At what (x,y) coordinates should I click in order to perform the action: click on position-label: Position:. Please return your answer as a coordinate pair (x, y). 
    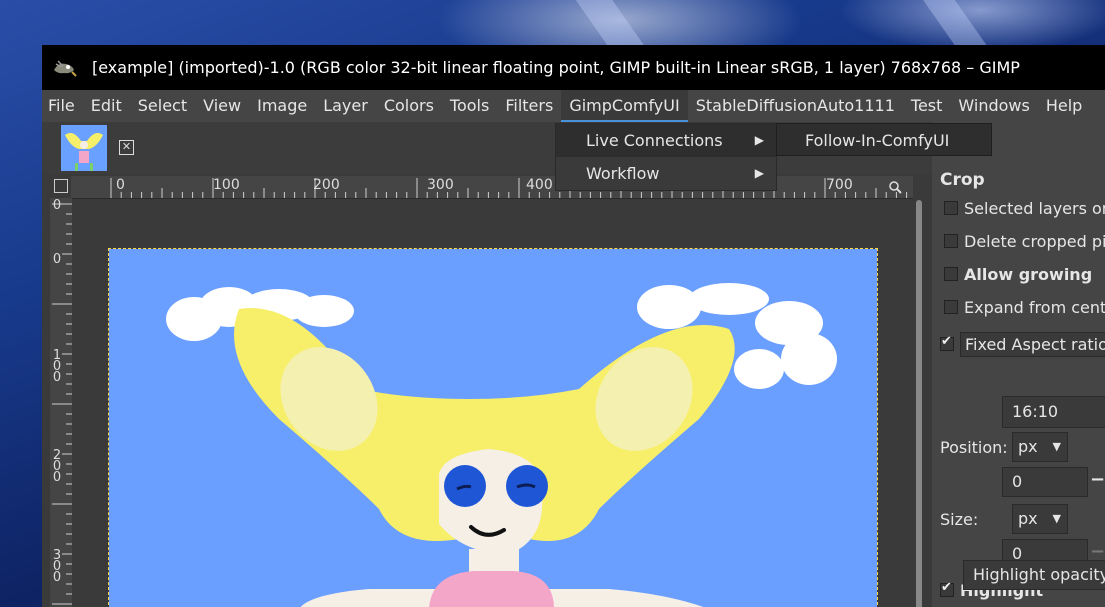
    Looking at the image, I should click on (974, 447).